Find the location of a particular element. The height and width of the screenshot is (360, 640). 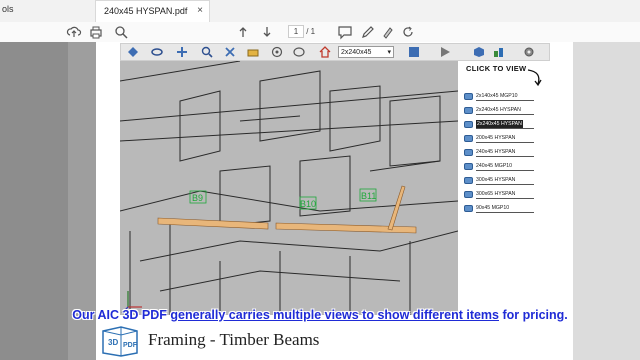

view-item: 240x45 MGP10 is located at coordinates (500, 167).